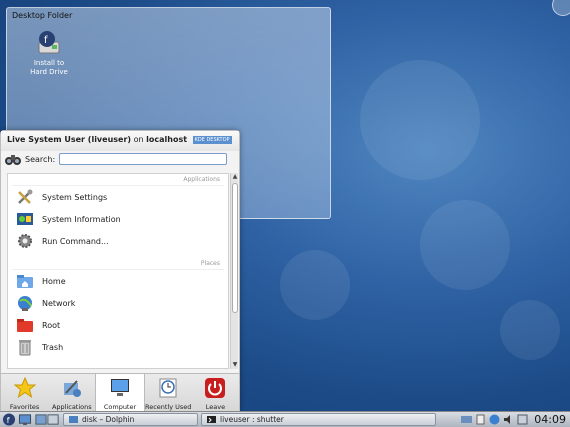 The width and height of the screenshot is (570, 427). Describe the element at coordinates (51, 325) in the screenshot. I see `menu-item-label: Root` at that location.